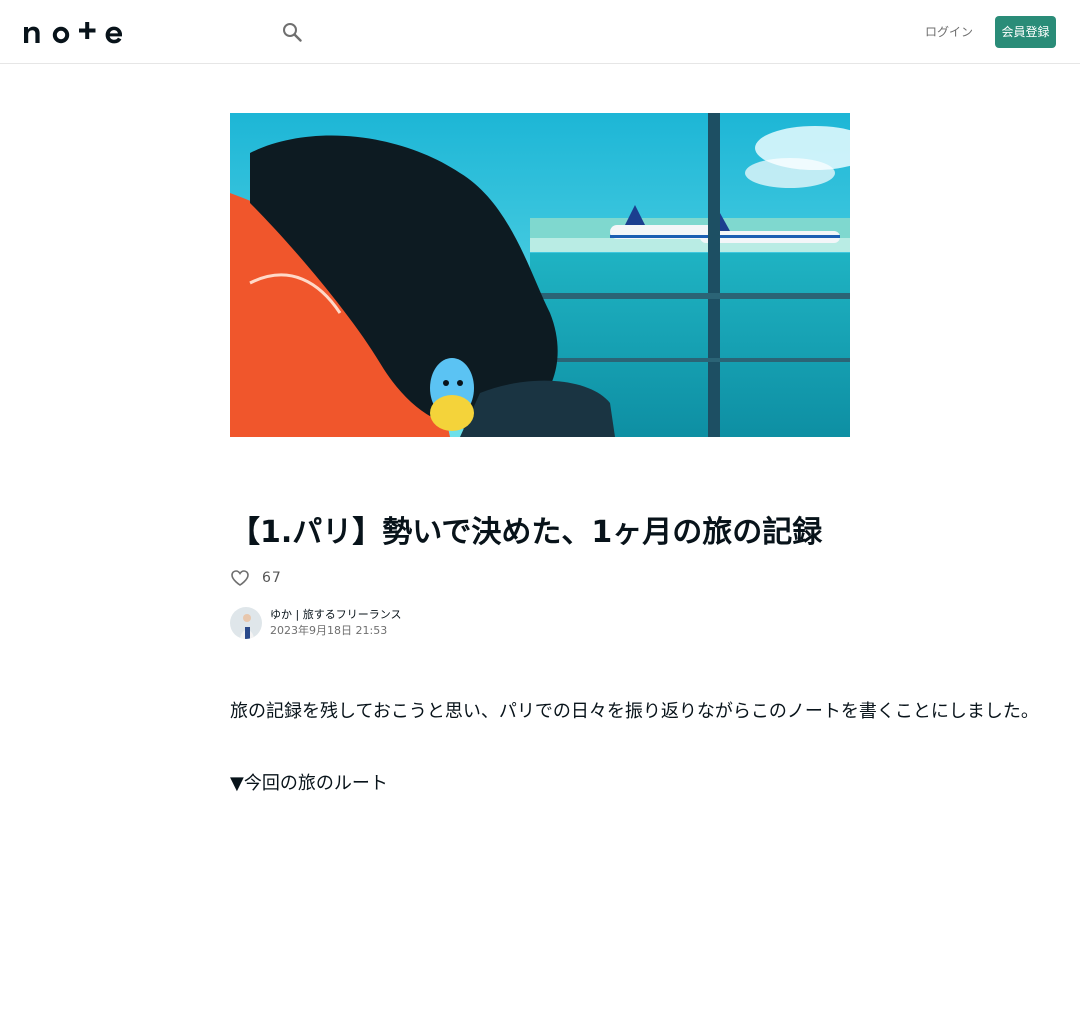 Image resolution: width=1080 pixels, height=1024 pixels. I want to click on heart-icon, so click(240, 578).